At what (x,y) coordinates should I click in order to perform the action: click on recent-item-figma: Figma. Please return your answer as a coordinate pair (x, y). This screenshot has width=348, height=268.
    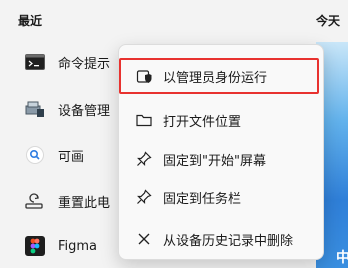
    Looking at the image, I should click on (60, 246).